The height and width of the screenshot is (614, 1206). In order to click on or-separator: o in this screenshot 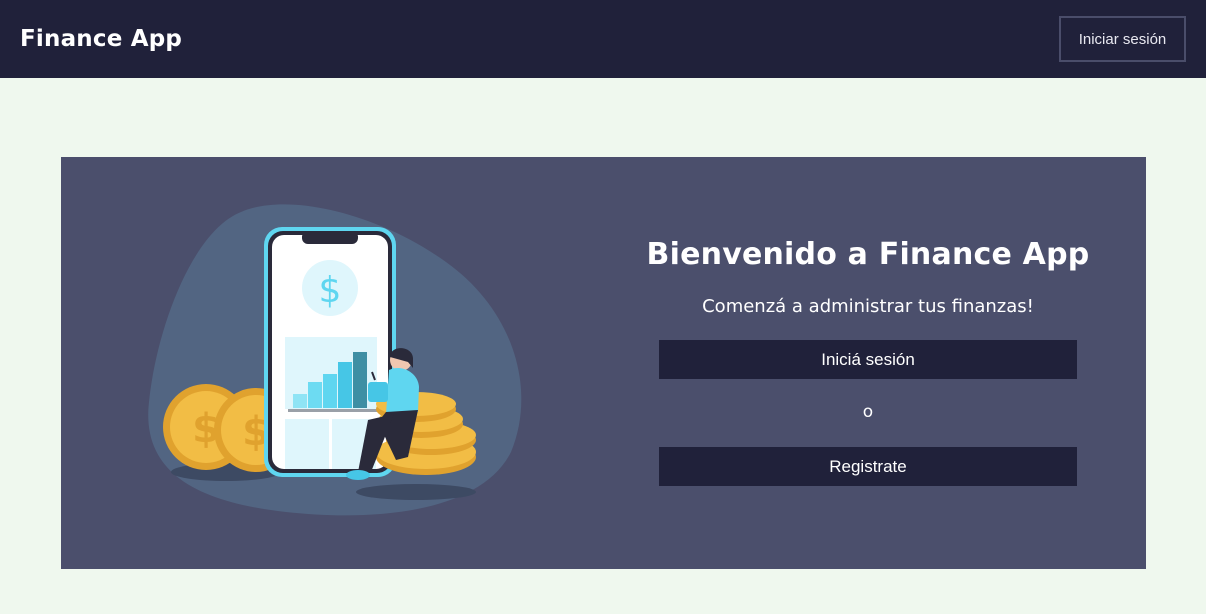, I will do `click(868, 412)`.